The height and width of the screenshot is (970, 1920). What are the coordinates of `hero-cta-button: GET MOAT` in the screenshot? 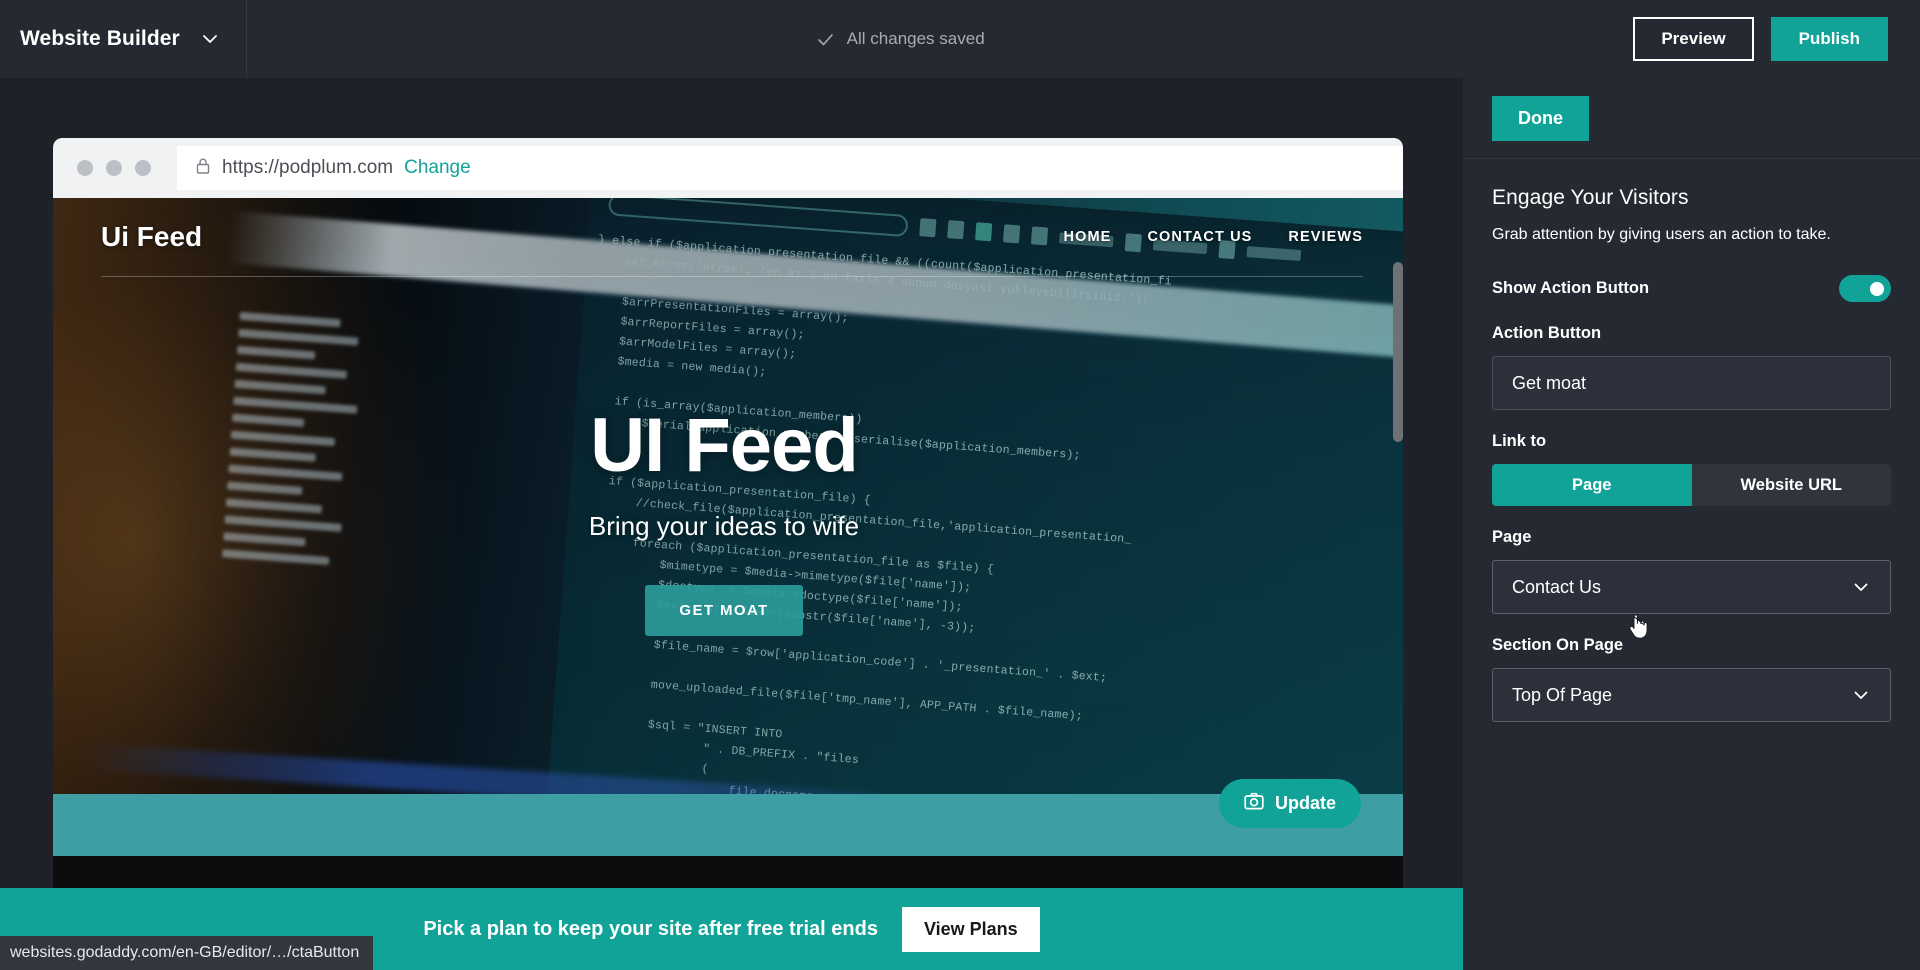 It's located at (724, 610).